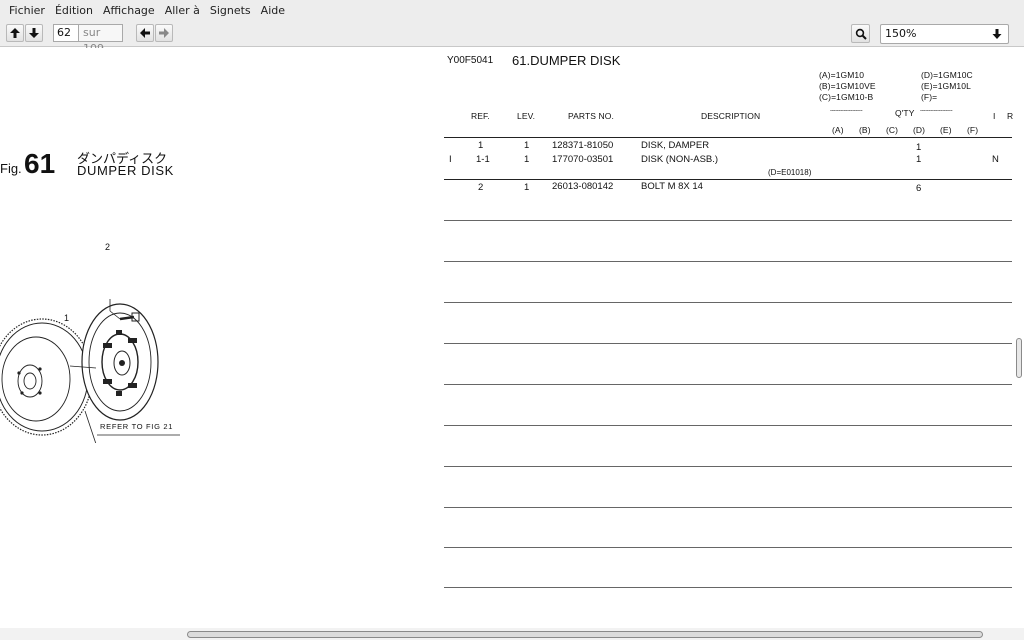 This screenshot has width=1024, height=640. Describe the element at coordinates (40, 163) in the screenshot. I see `figure-number: 61` at that location.